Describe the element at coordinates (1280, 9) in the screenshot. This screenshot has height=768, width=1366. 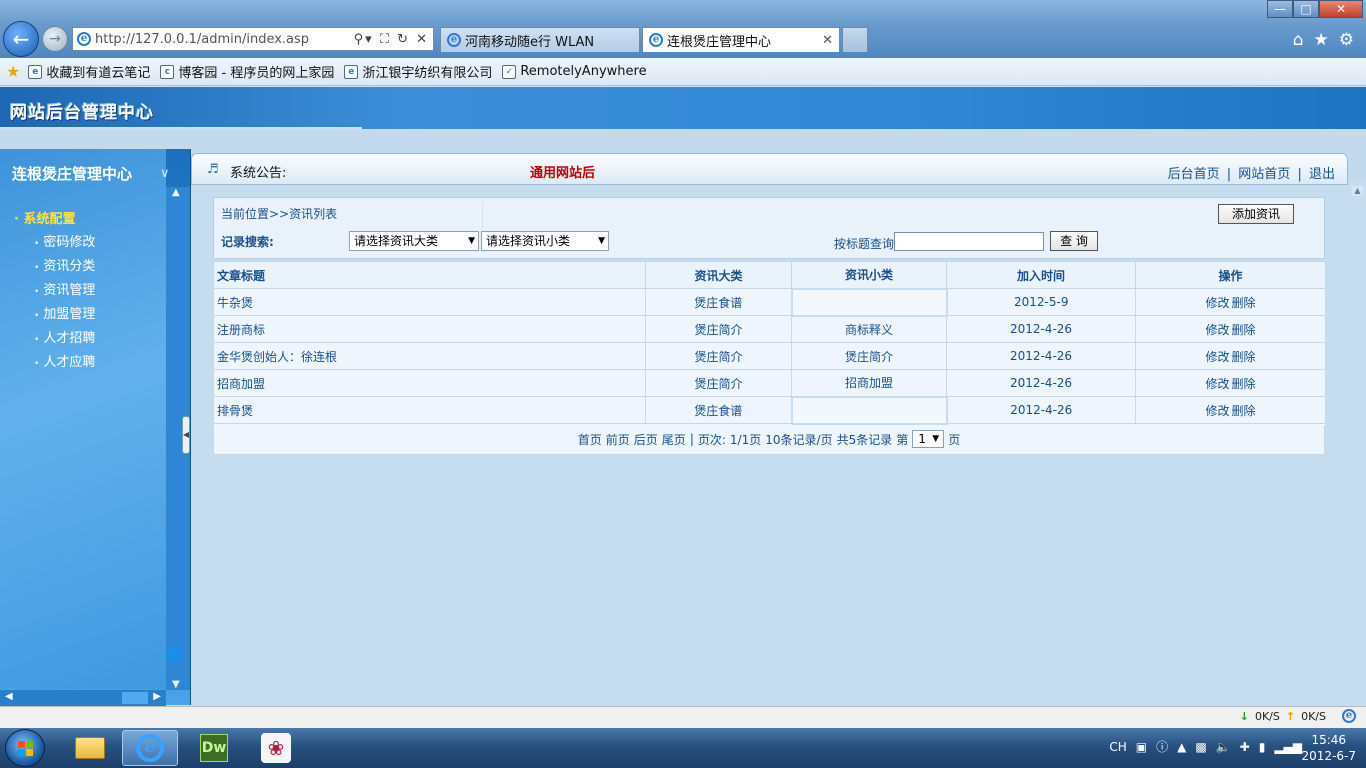
I see `minimize-button: —` at that location.